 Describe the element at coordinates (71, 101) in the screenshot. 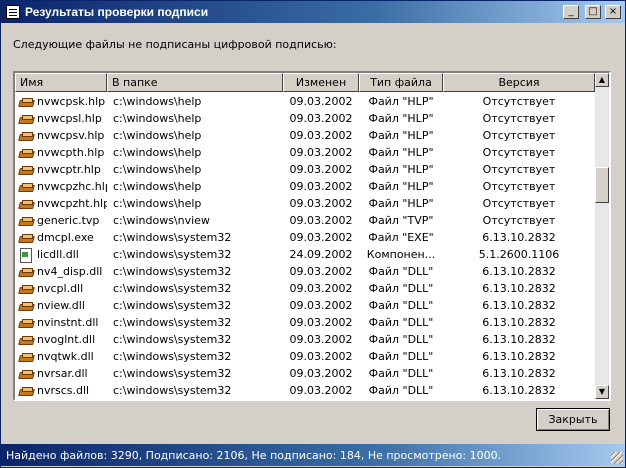

I see `file-name: nvwcpsk.hlp` at that location.